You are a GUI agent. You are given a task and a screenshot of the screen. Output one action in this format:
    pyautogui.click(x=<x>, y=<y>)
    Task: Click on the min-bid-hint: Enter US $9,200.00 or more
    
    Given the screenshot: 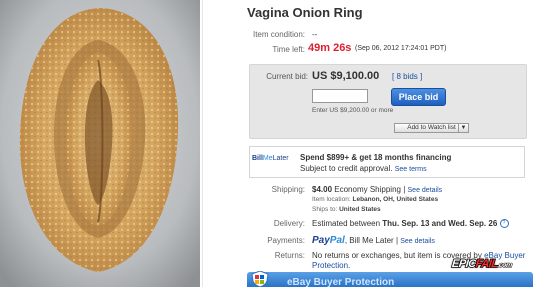 What is the action you would take?
    pyautogui.click(x=353, y=110)
    